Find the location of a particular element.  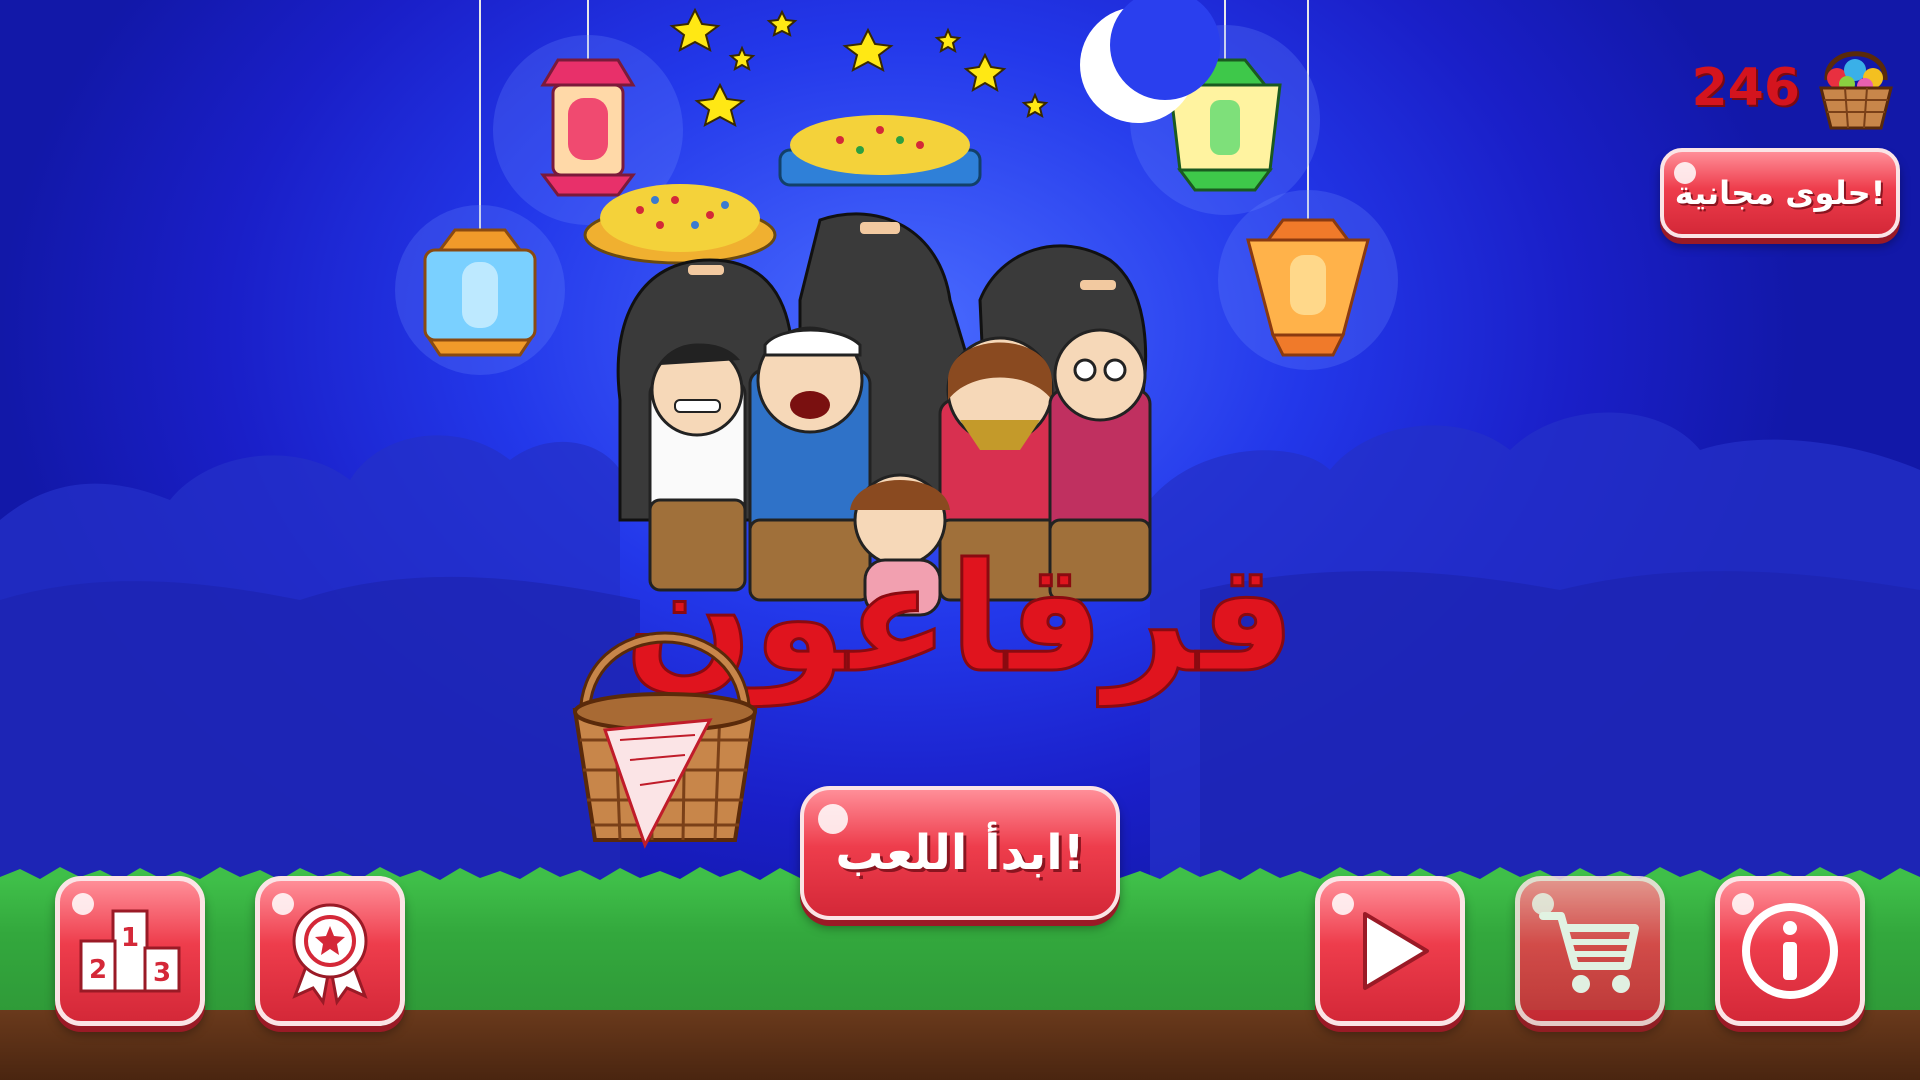

svg-text: 3 is located at coordinates (162, 973).